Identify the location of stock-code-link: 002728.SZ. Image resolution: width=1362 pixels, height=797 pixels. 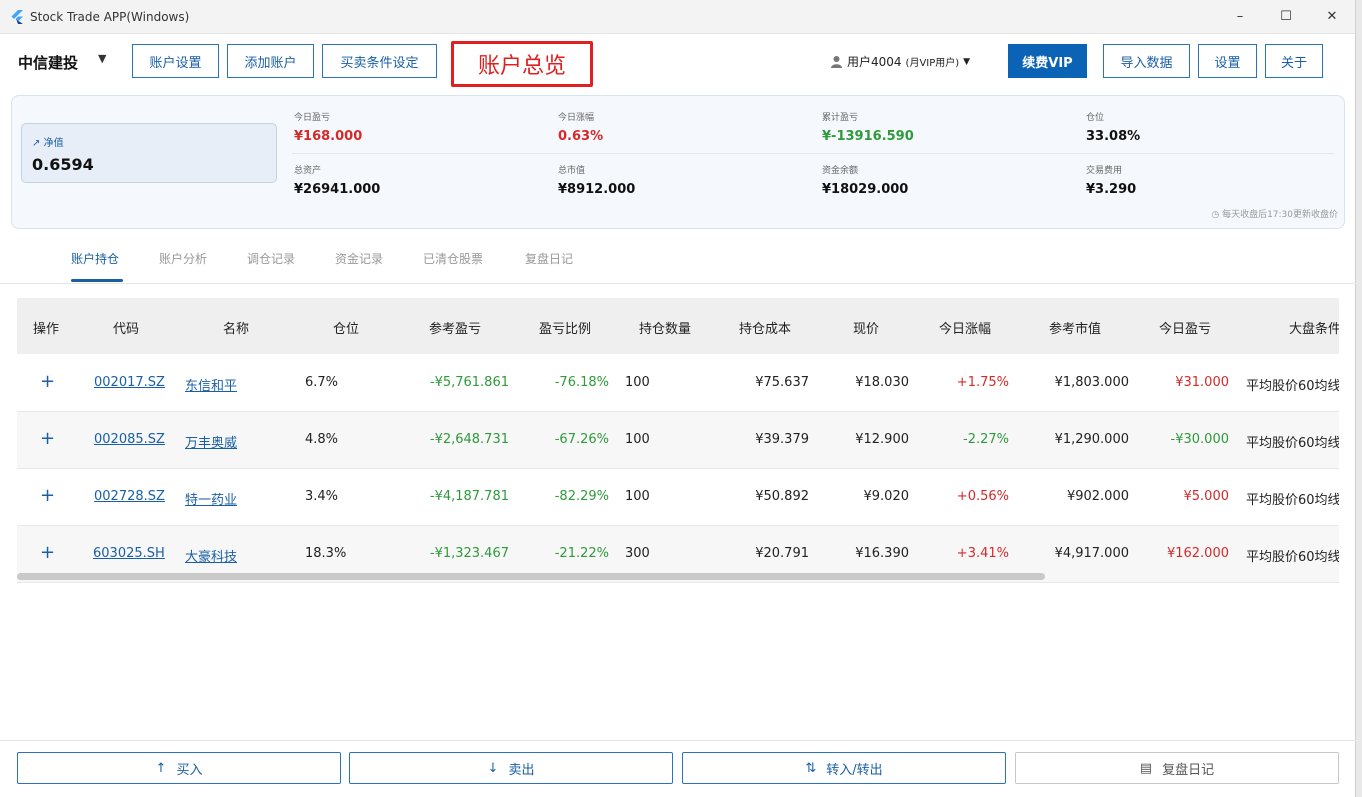
(129, 496).